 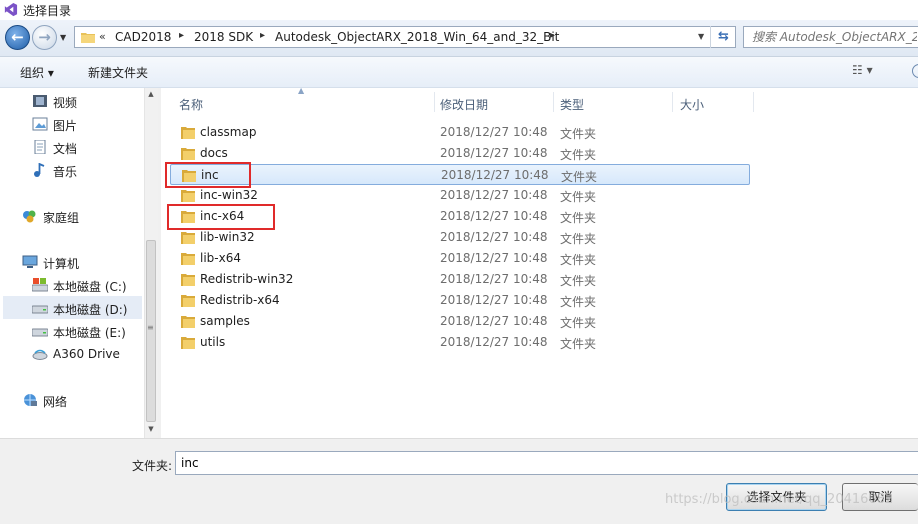 What do you see at coordinates (29, 216) in the screenshot?
I see `homegroup-icon` at bounding box center [29, 216].